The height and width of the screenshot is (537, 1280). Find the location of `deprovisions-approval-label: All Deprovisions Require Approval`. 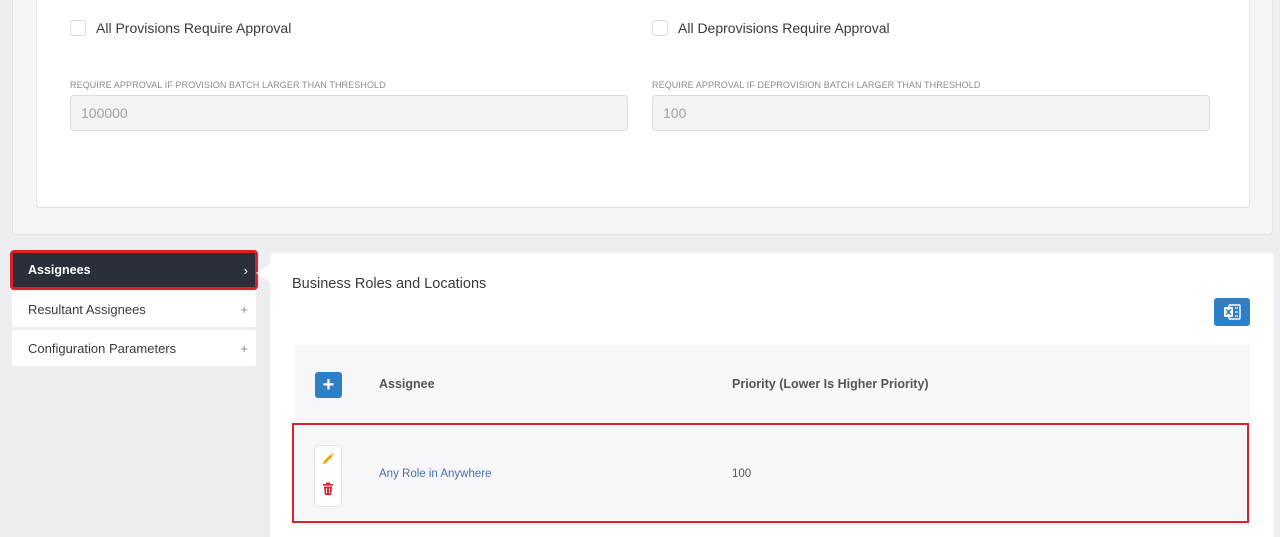

deprovisions-approval-label: All Deprovisions Require Approval is located at coordinates (784, 28).